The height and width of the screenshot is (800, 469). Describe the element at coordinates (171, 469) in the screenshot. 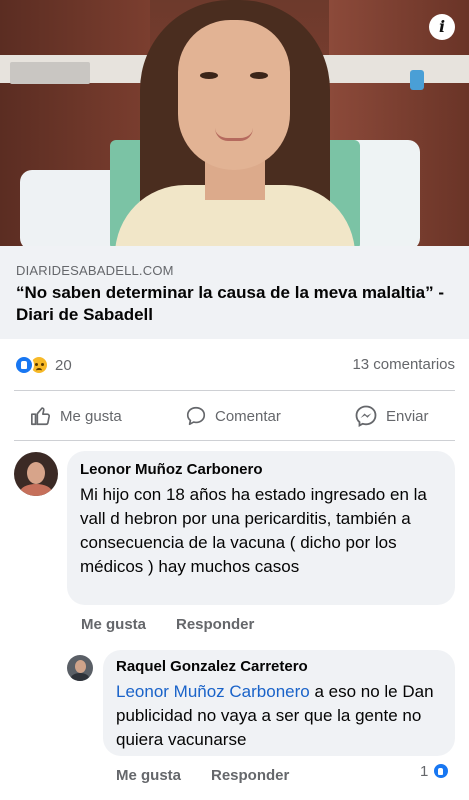

I see `comment-author: Leonor Muñoz Carbonero` at that location.